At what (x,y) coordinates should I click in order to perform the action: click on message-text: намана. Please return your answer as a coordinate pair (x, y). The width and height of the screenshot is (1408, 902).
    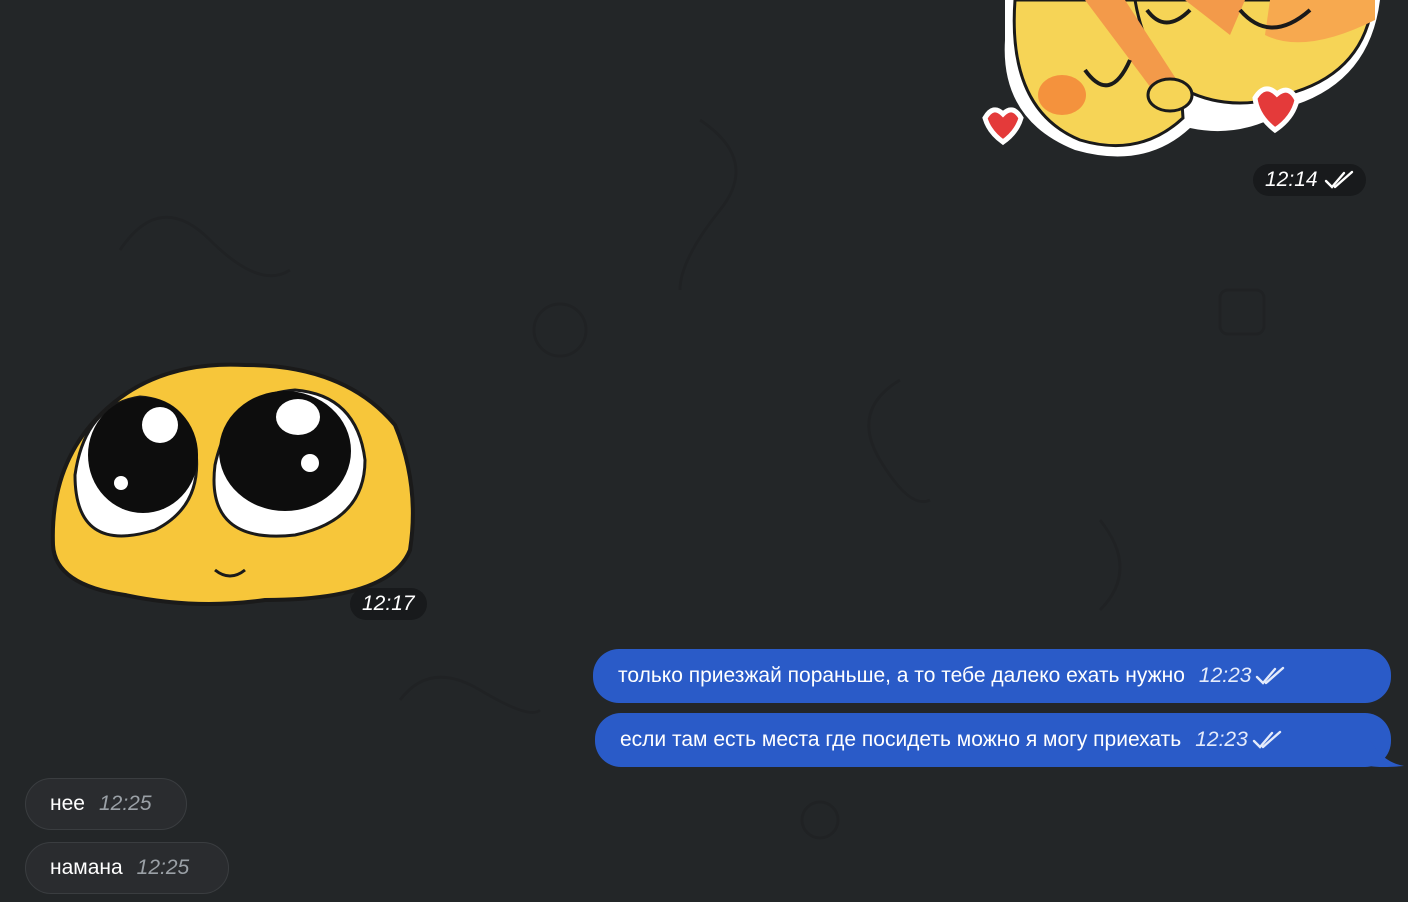
    Looking at the image, I should click on (86, 867).